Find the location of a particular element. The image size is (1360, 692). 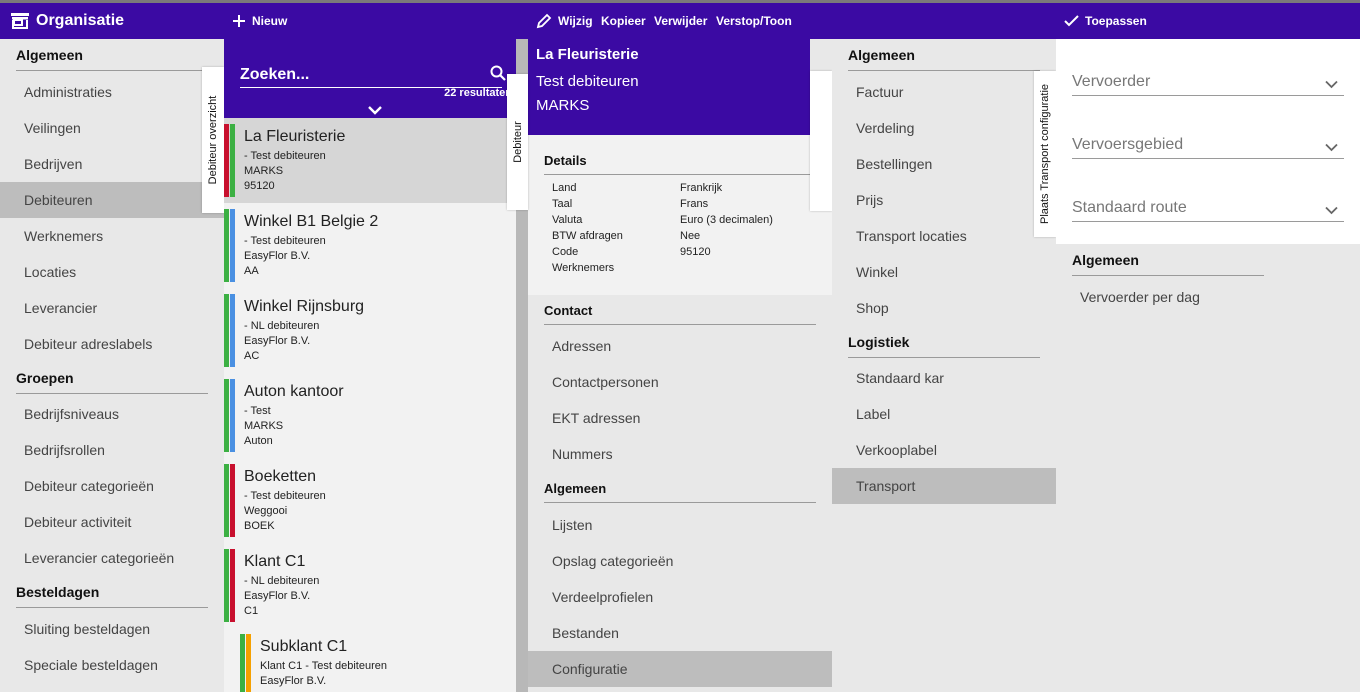

search-icon is located at coordinates (498, 75).